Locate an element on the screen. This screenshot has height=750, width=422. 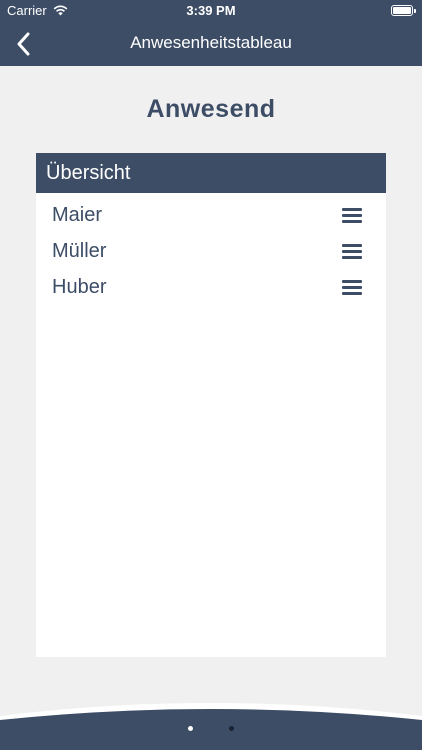
navigation-bar: Anwesenheitstableau is located at coordinates (211, 44).